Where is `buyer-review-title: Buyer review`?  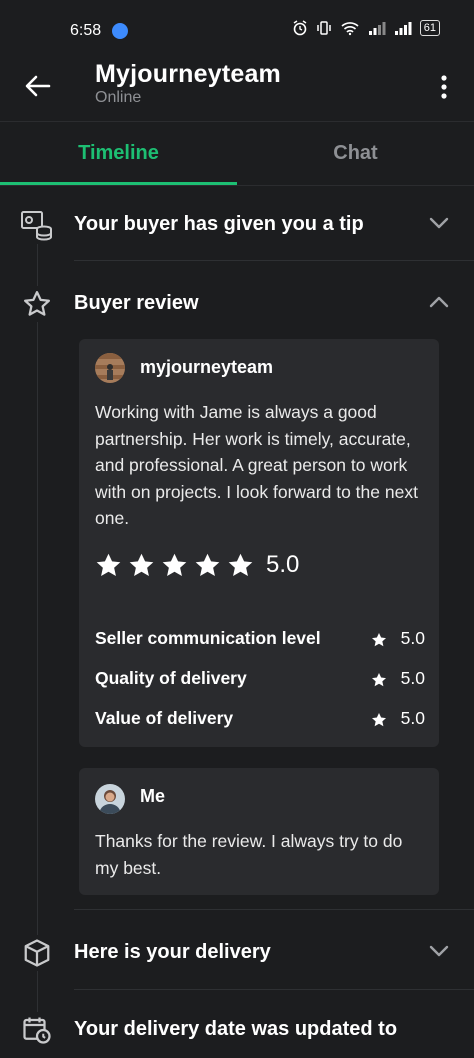
buyer-review-title: Buyer review is located at coordinates (136, 303).